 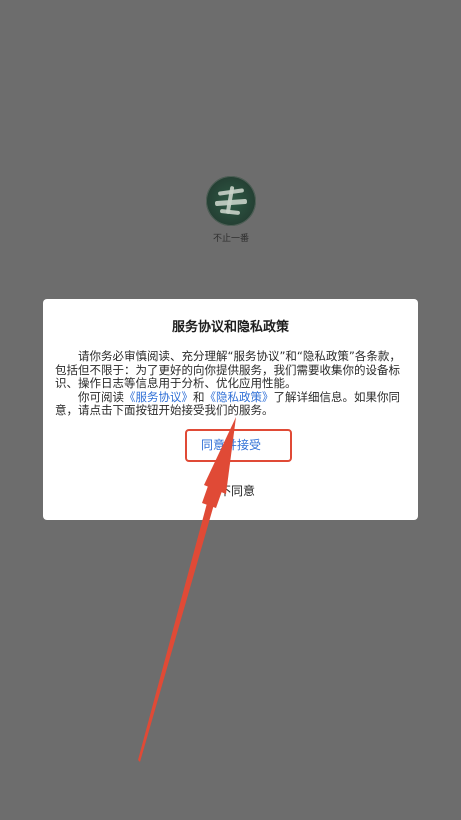 What do you see at coordinates (158, 397) in the screenshot?
I see `service-agreement-link: 《服务协议》` at bounding box center [158, 397].